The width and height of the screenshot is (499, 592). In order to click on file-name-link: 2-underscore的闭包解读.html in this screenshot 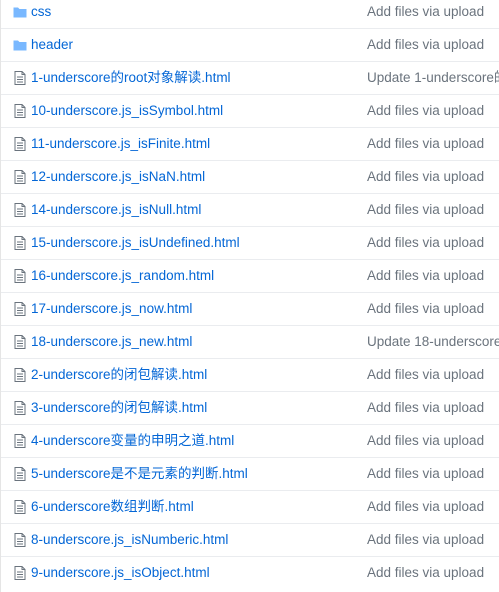, I will do `click(119, 375)`.